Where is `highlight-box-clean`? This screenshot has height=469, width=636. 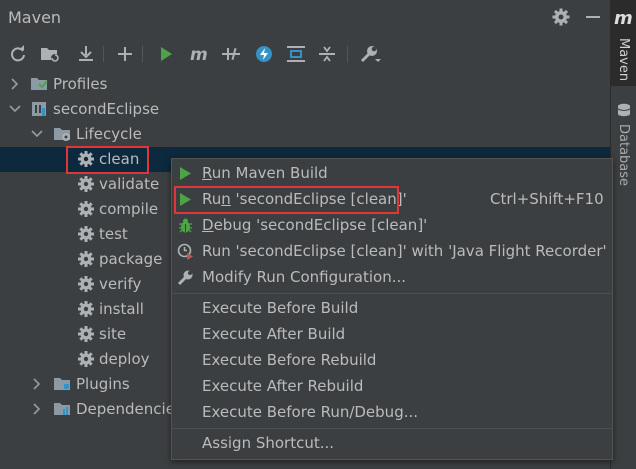 highlight-box-clean is located at coordinates (107, 160).